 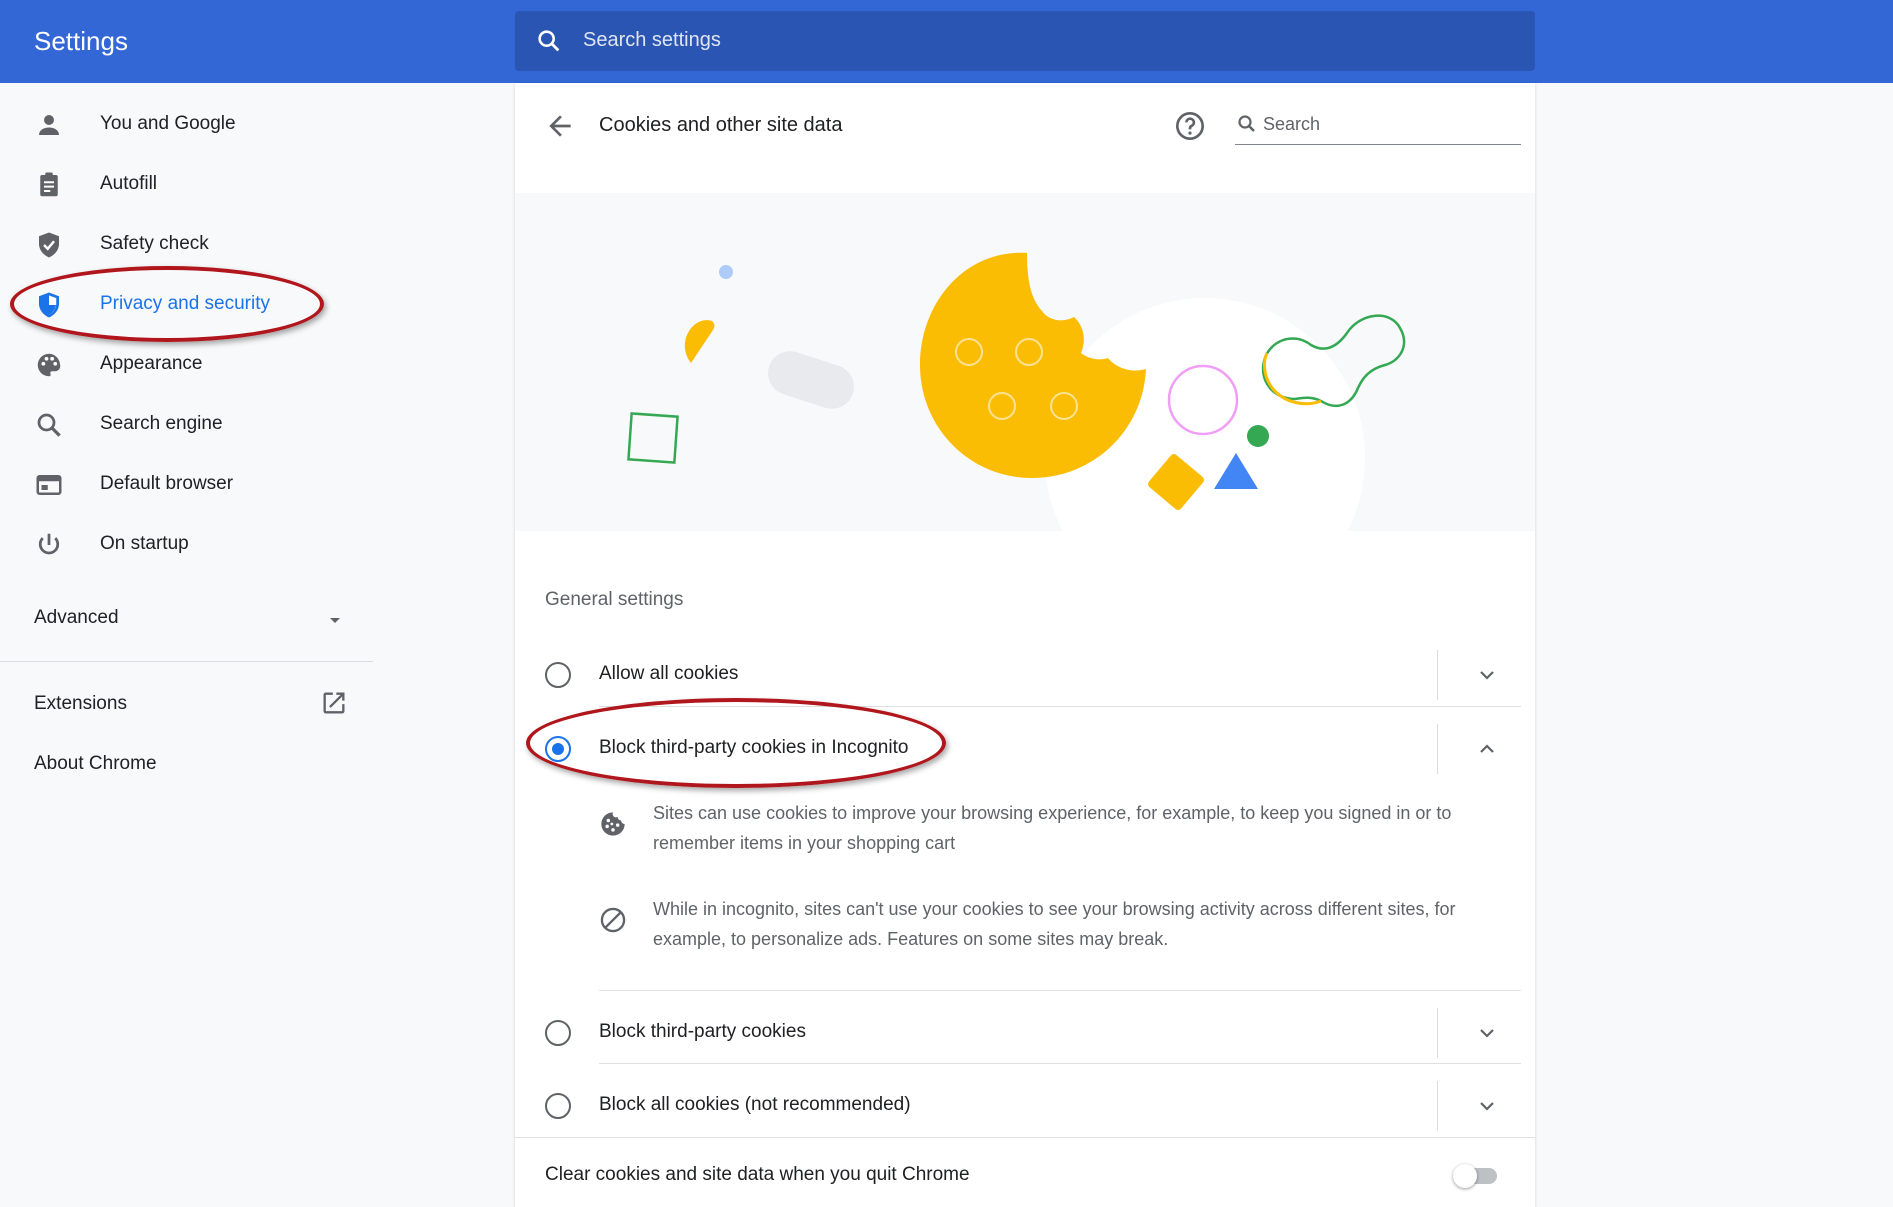 I want to click on app-title: Settings, so click(x=81, y=41).